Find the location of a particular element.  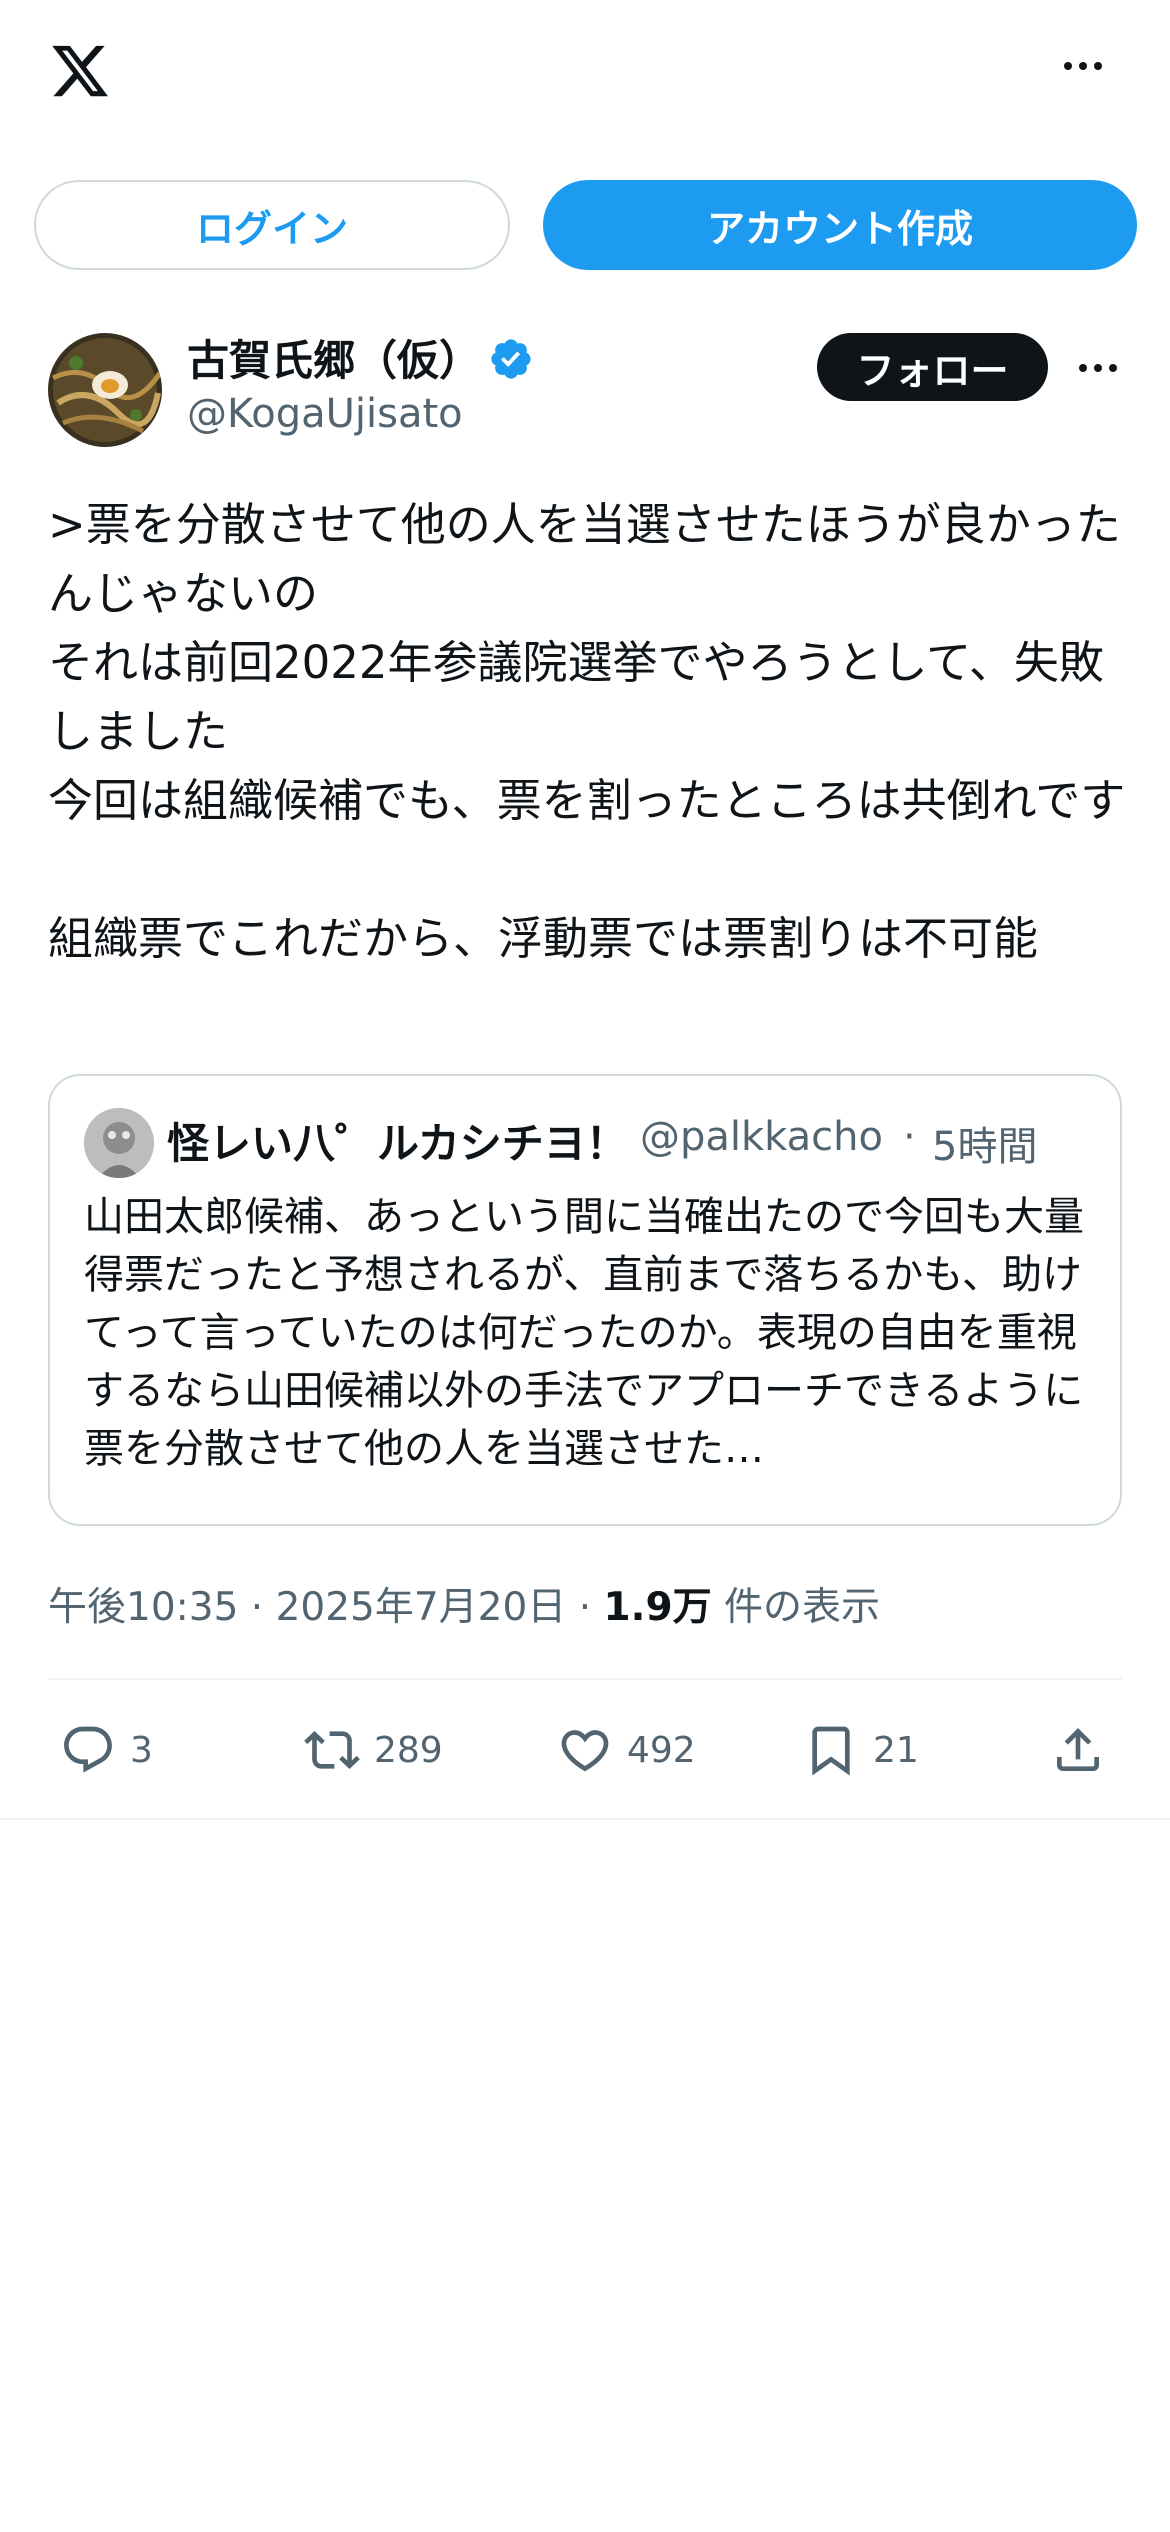

x-logo-icon is located at coordinates (80, 71).